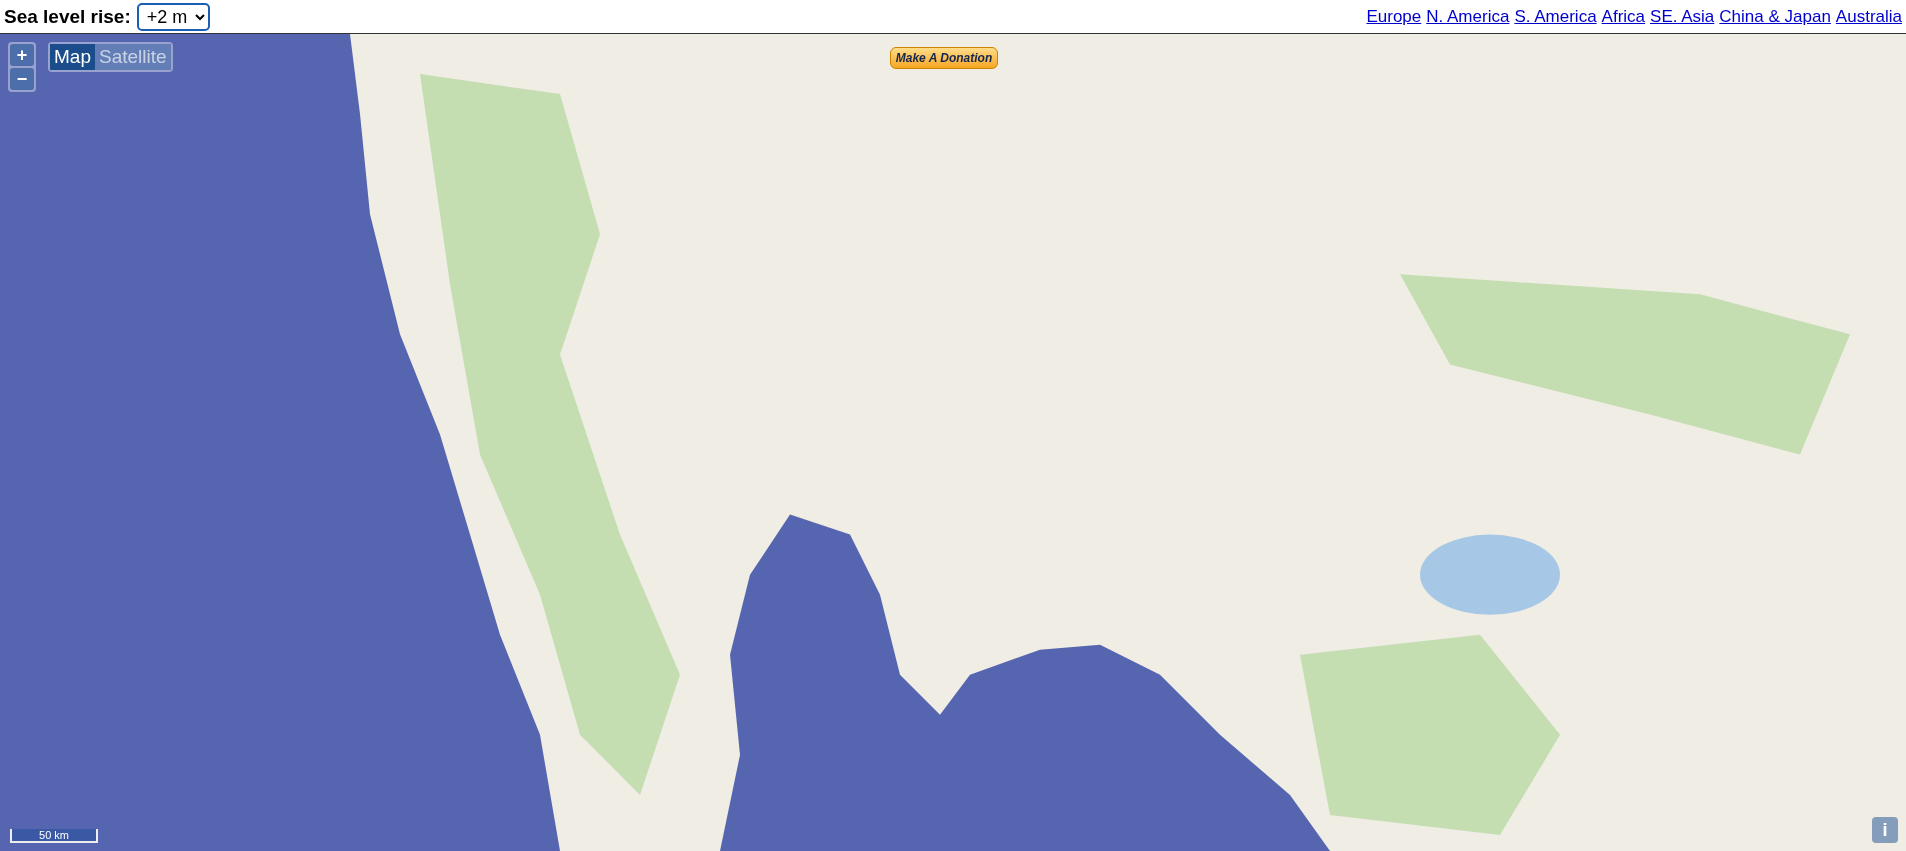  Describe the element at coordinates (1775, 16) in the screenshot. I see `region-link: China & Japan` at that location.